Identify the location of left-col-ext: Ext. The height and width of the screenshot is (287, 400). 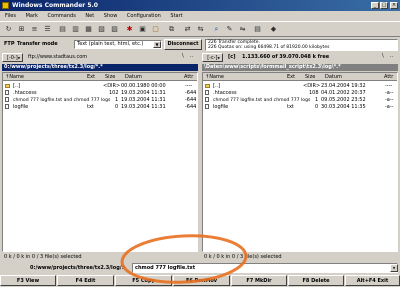
(91, 77).